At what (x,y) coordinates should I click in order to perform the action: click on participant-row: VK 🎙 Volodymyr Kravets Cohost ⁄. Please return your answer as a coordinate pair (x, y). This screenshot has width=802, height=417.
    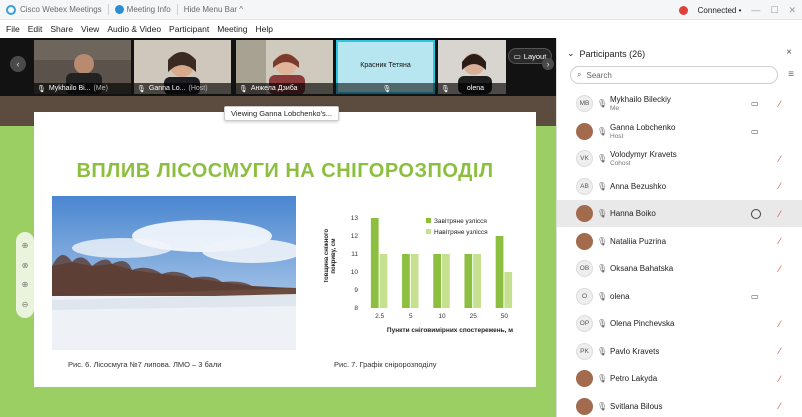
    Looking at the image, I should click on (679, 158).